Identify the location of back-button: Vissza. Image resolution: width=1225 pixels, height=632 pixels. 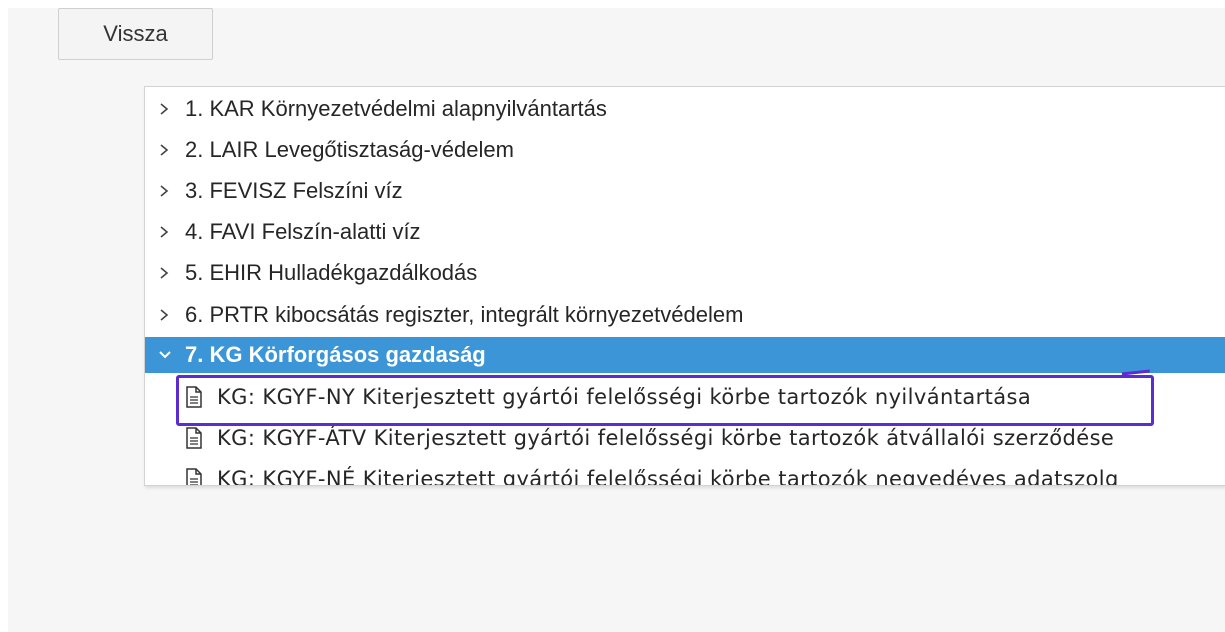
(135, 34).